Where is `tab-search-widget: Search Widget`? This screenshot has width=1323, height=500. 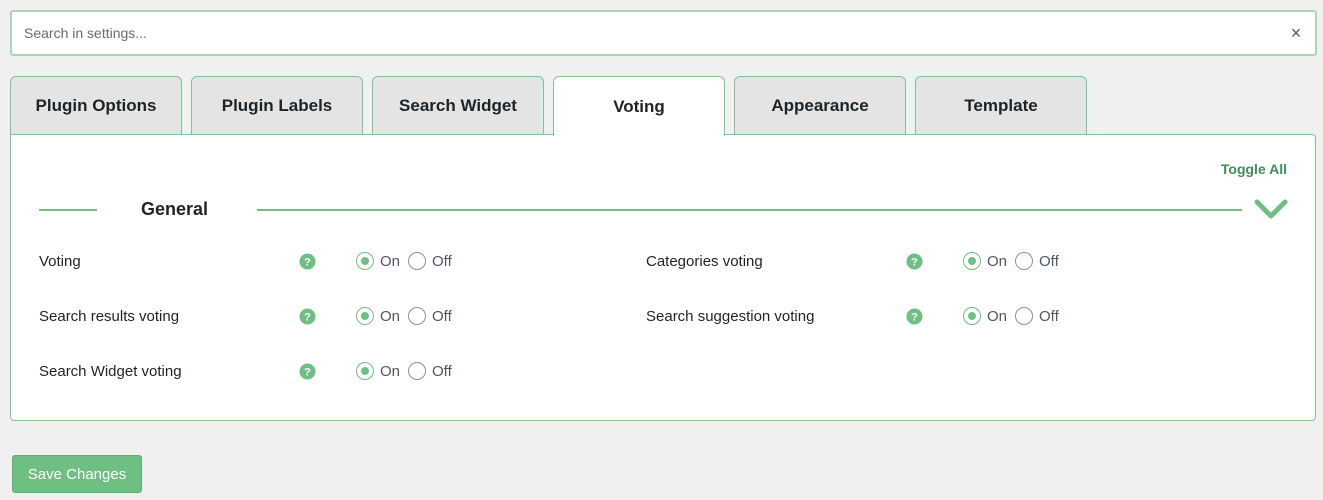 tab-search-widget: Search Widget is located at coordinates (458, 105).